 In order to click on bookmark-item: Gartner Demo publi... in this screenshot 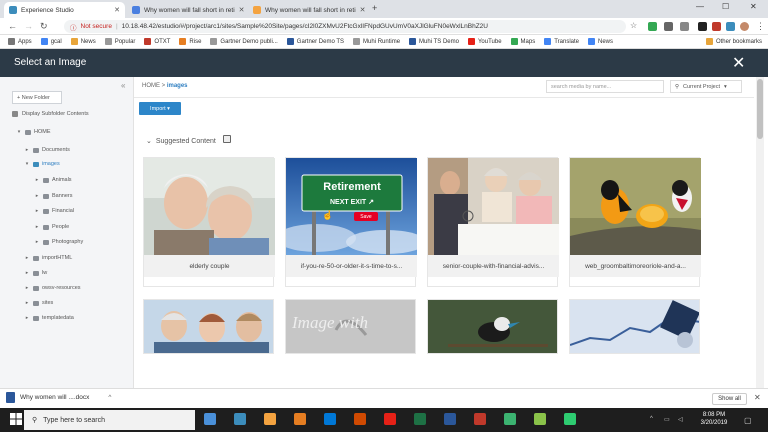, I will do `click(244, 41)`.